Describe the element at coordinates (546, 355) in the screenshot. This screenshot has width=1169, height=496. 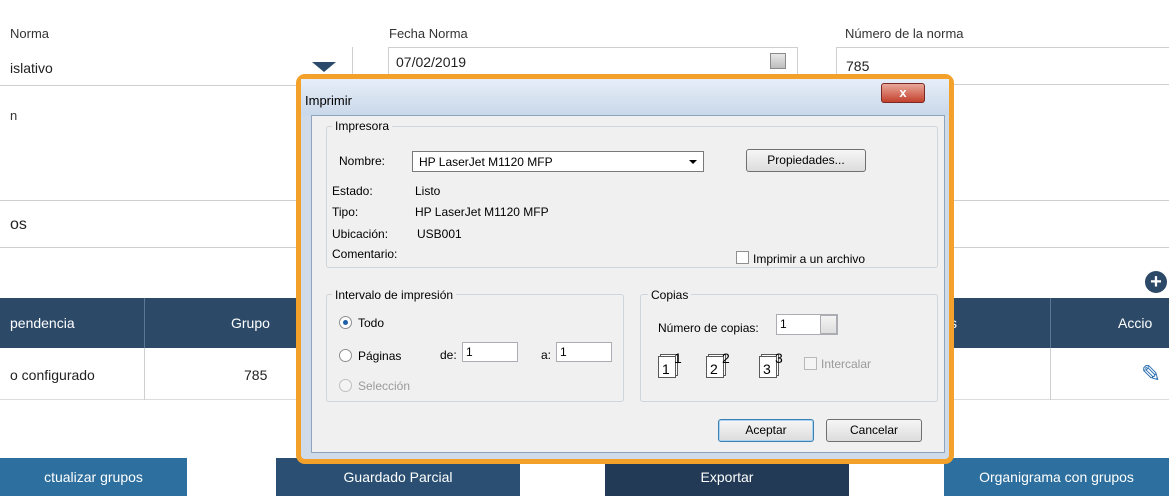
I see `a-label: a:` at that location.